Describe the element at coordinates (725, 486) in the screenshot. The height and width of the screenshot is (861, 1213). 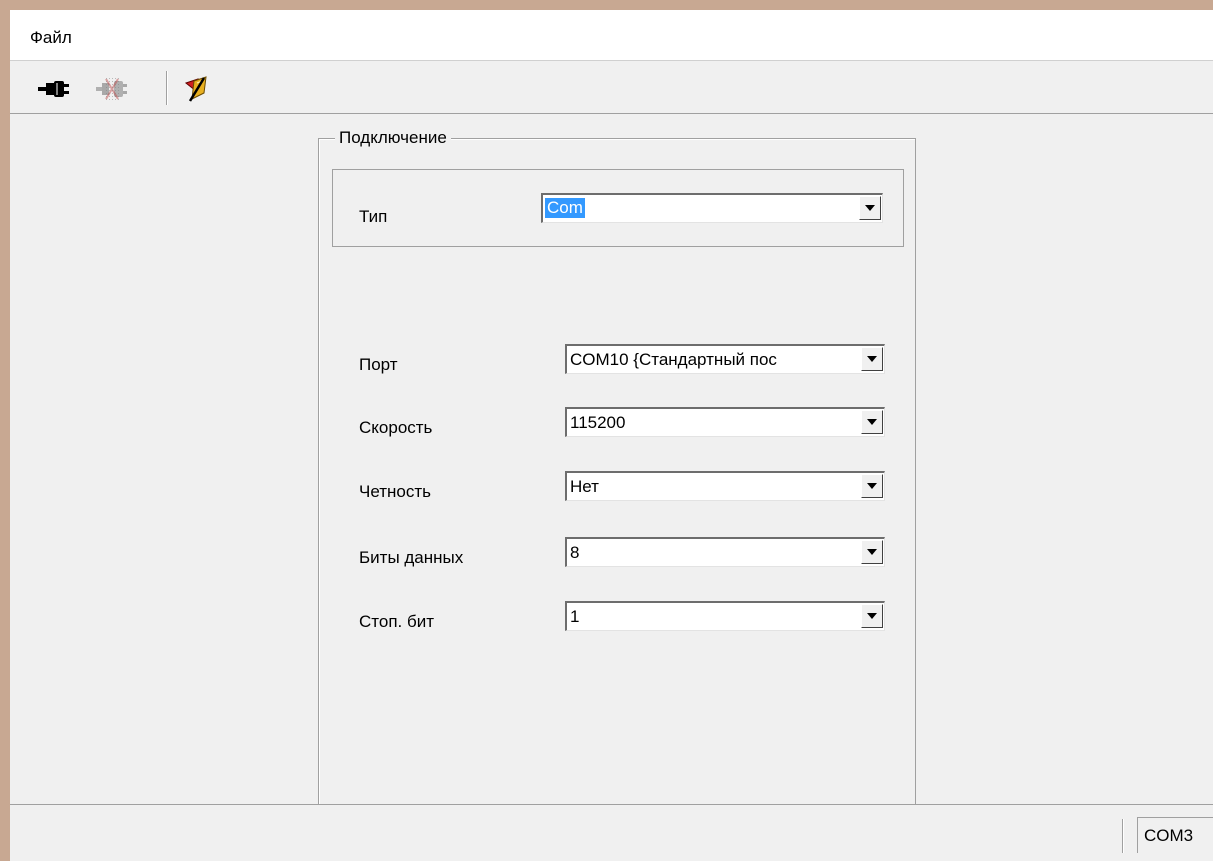
I see `parity-select: Нет` at that location.